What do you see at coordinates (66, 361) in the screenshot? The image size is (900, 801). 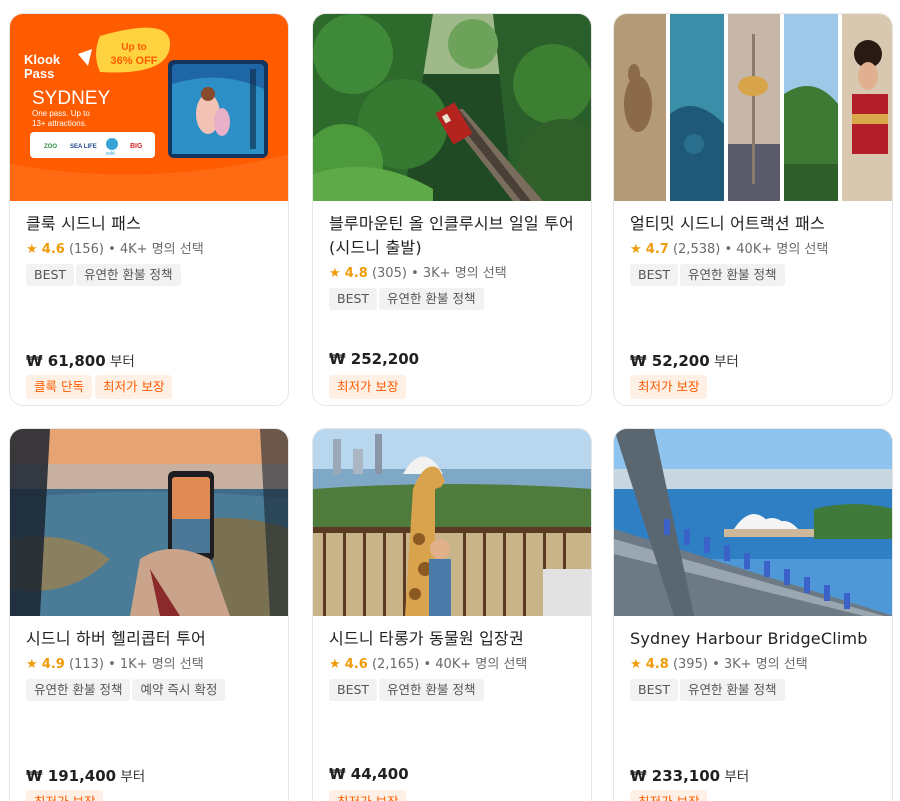 I see `price-value: ₩ 61,800` at bounding box center [66, 361].